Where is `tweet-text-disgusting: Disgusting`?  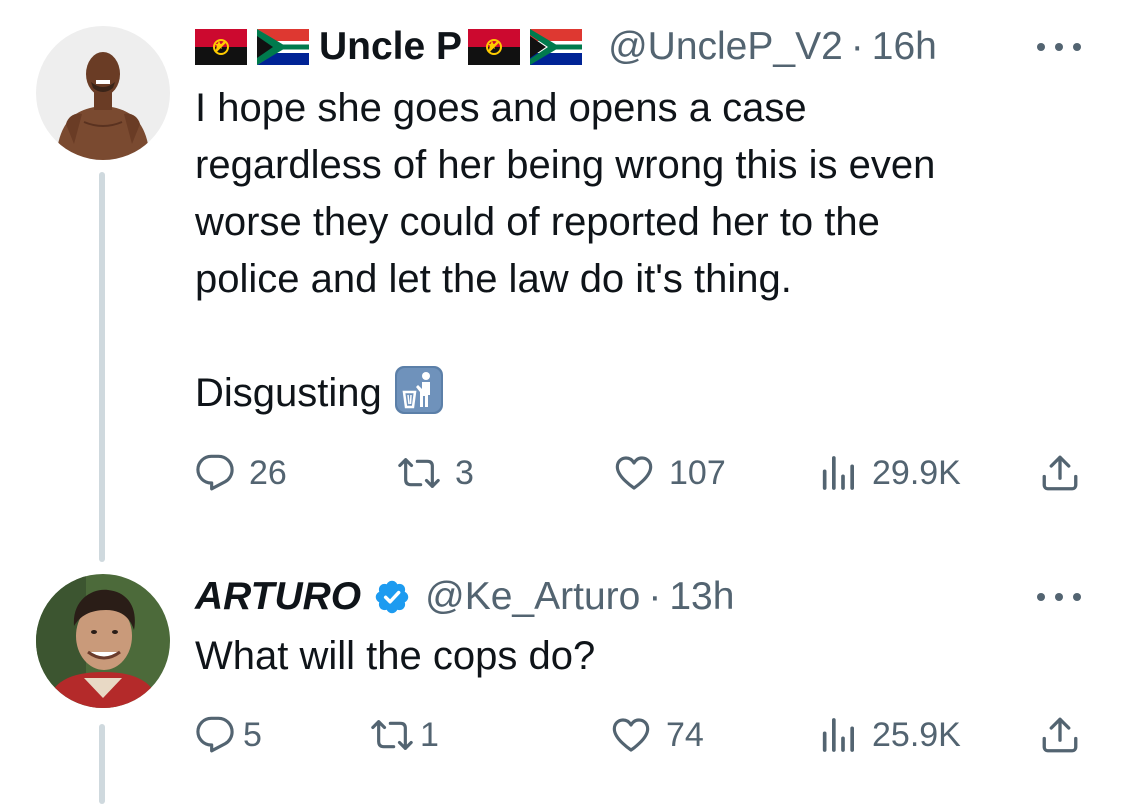
tweet-text-disgusting: Disgusting is located at coordinates (288, 393).